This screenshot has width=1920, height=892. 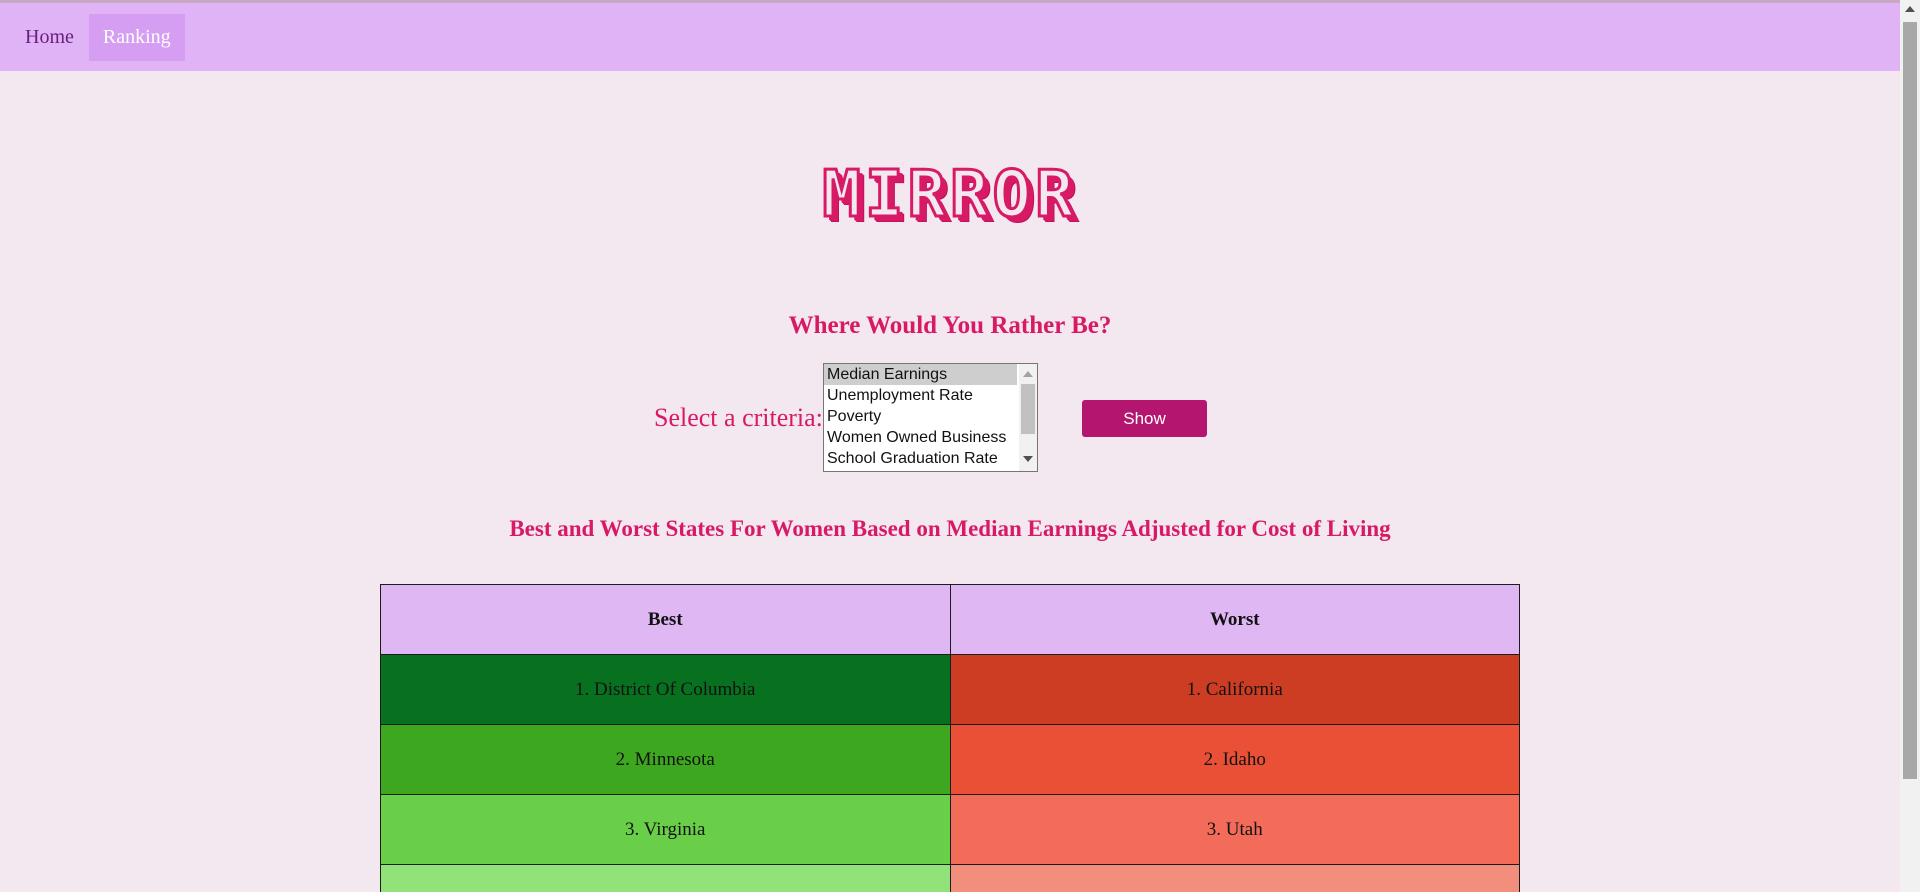 I want to click on page-subtitle: Where Would You Rather Be?, so click(x=950, y=325).